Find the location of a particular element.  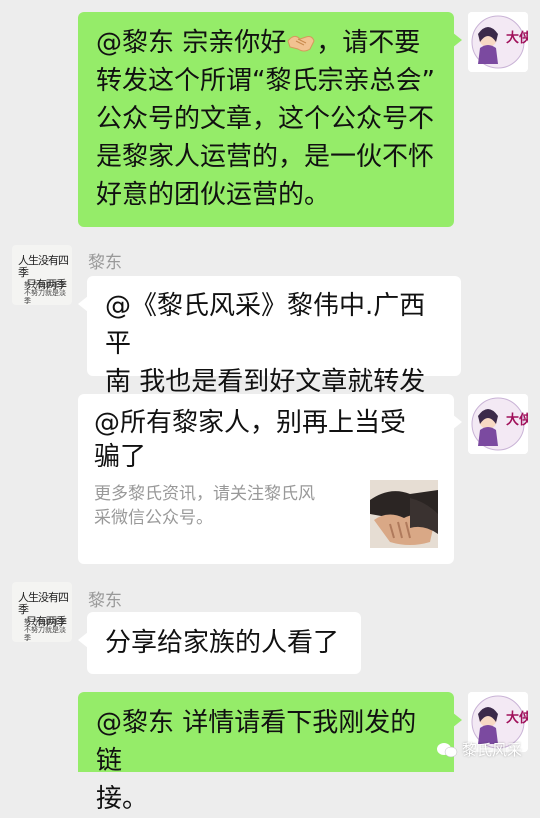

watermark-text: 黎氏风采 is located at coordinates (491, 750).